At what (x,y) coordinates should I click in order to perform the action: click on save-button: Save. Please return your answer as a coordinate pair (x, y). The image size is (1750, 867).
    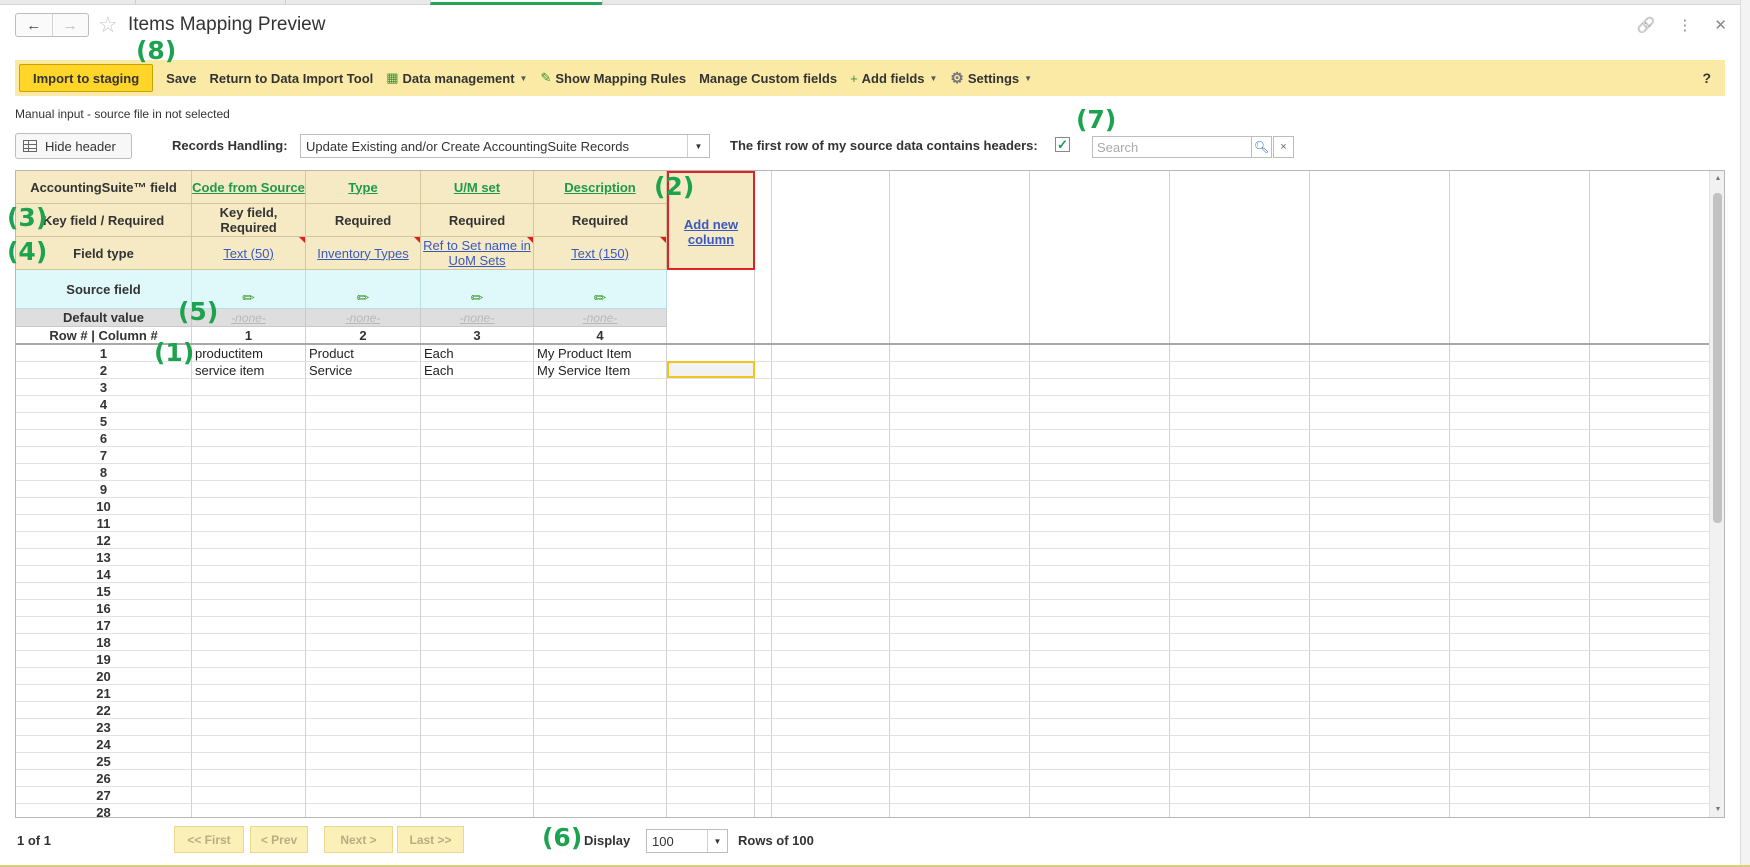
    Looking at the image, I should click on (181, 78).